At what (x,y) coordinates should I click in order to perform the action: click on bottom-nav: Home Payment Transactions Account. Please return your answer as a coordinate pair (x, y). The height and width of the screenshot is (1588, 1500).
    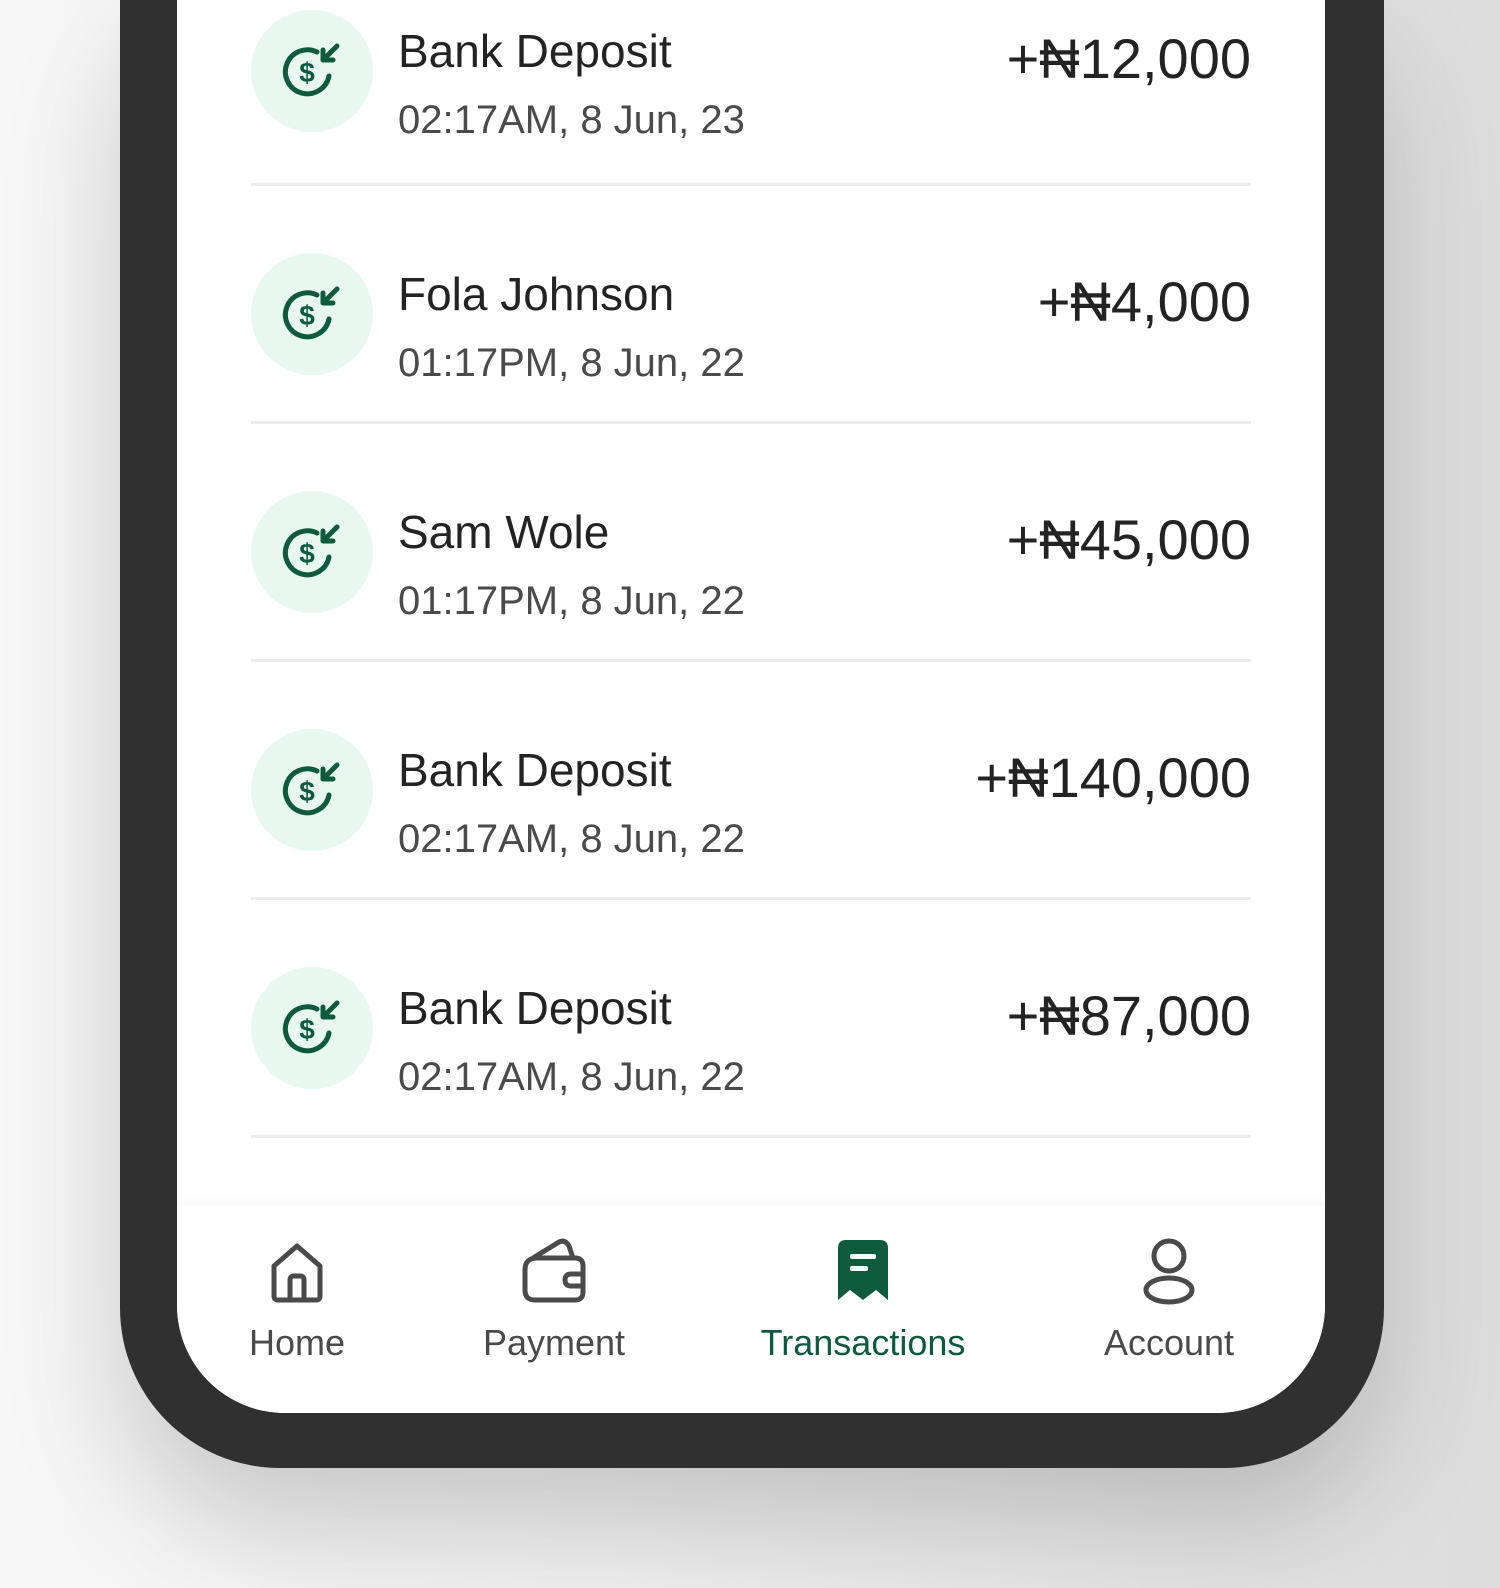
    Looking at the image, I should click on (751, 1309).